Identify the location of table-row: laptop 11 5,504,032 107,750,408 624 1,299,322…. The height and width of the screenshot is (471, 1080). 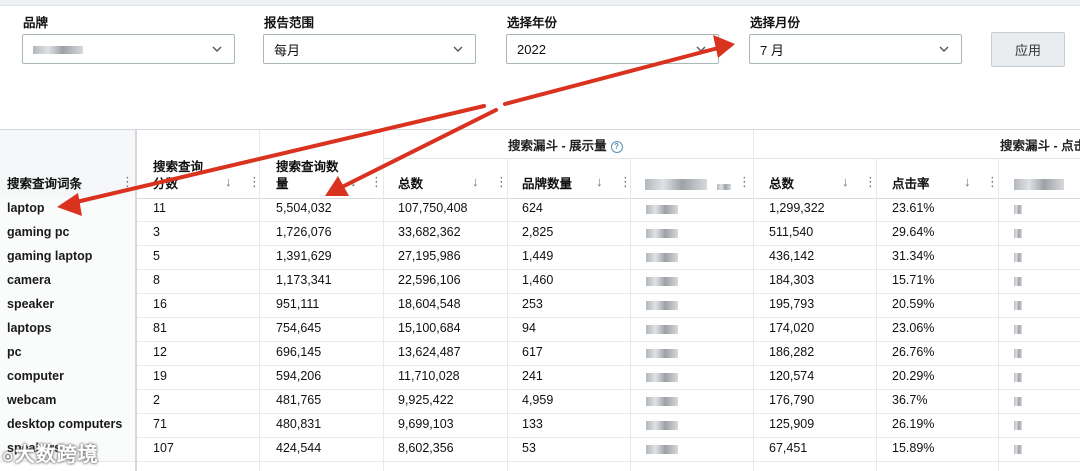
(540, 209).